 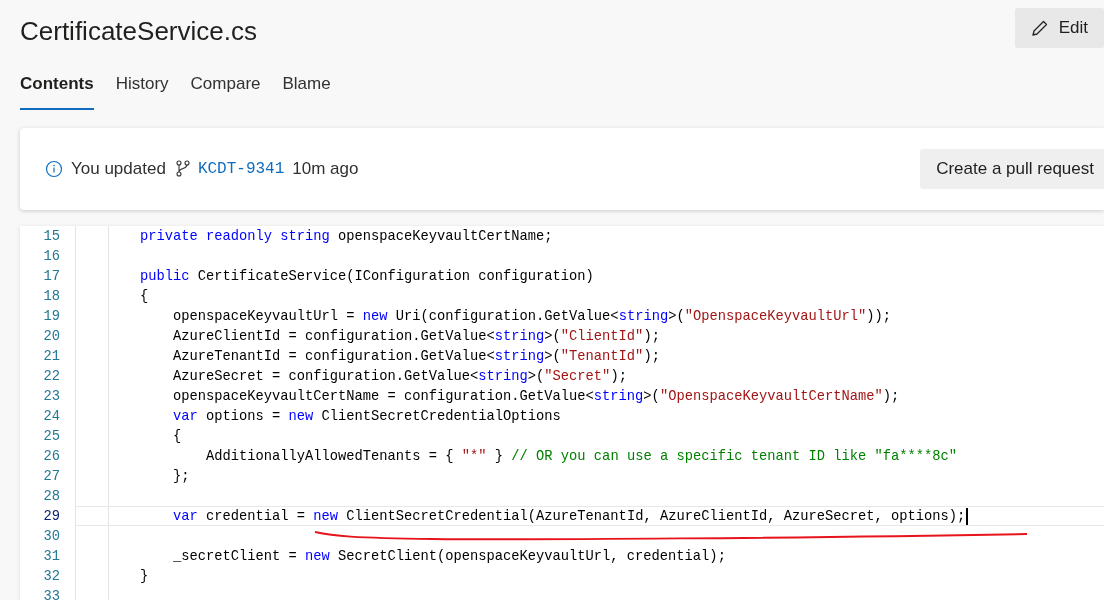 I want to click on info-icon, so click(x=54, y=169).